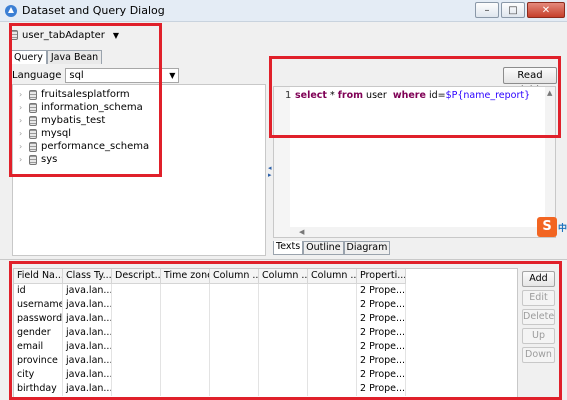 The width and height of the screenshot is (567, 400). I want to click on language-label: Language, so click(37, 75).